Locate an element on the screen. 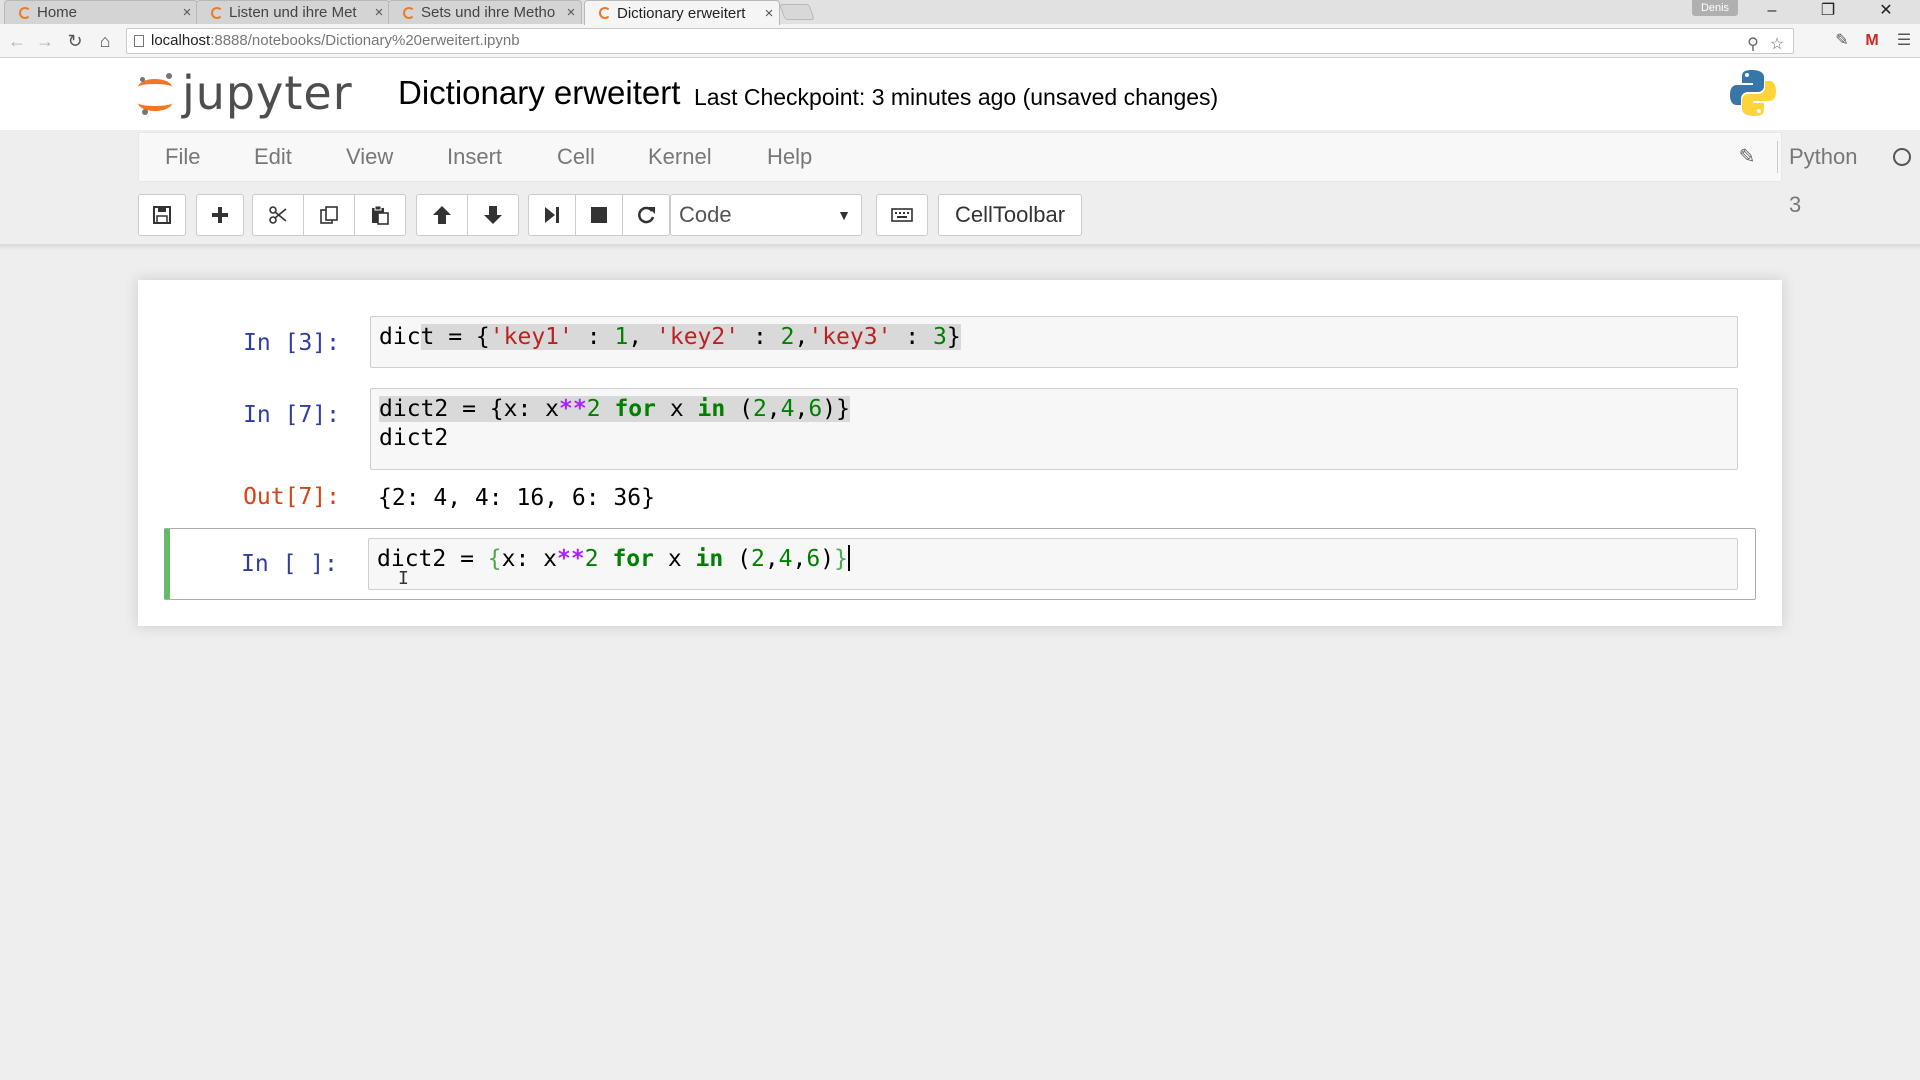  run-cell-button is located at coordinates (552, 215).